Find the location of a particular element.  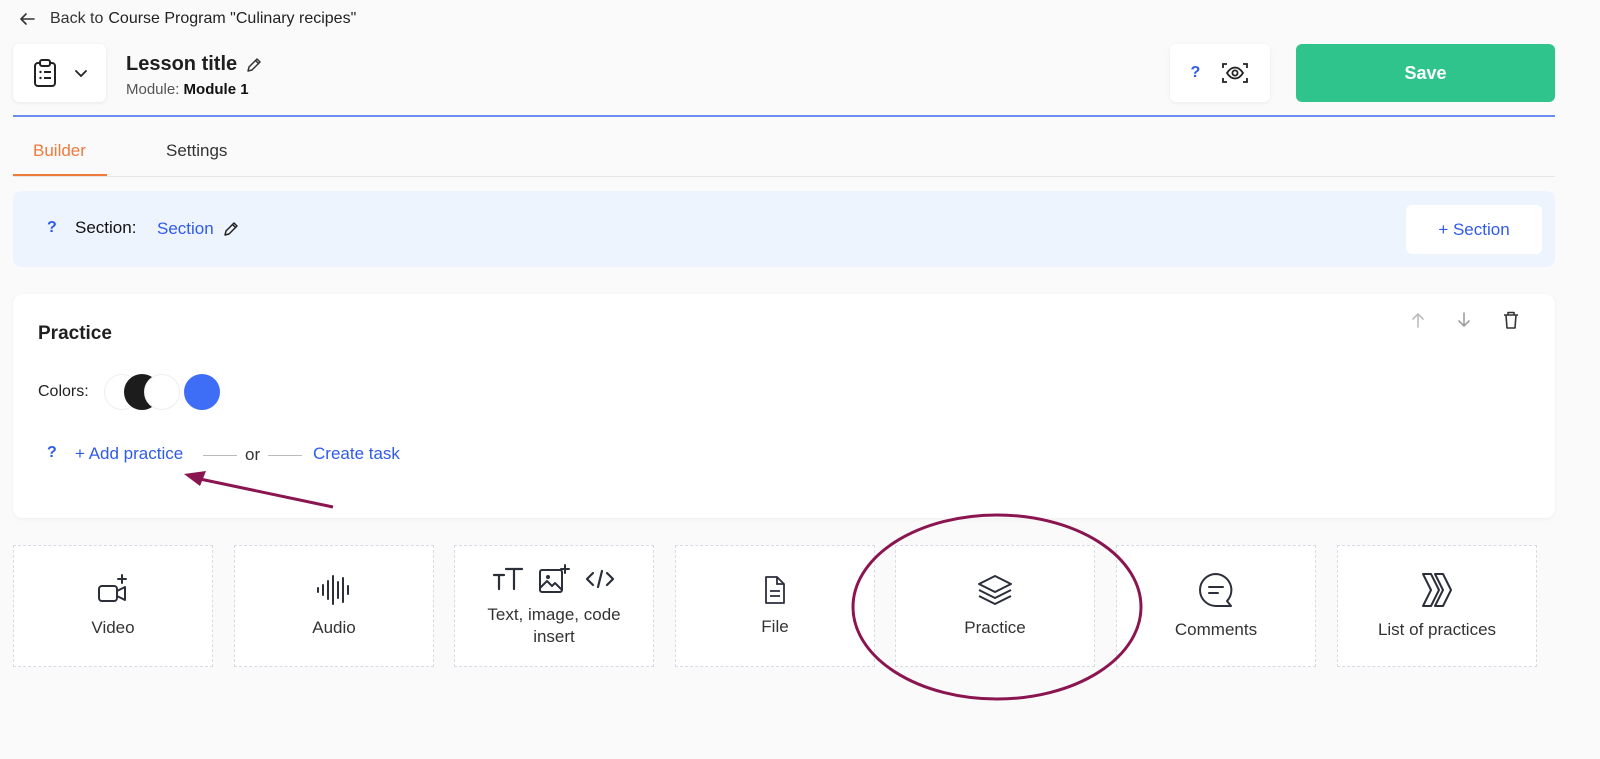

arrow-down-icon is located at coordinates (1464, 320).